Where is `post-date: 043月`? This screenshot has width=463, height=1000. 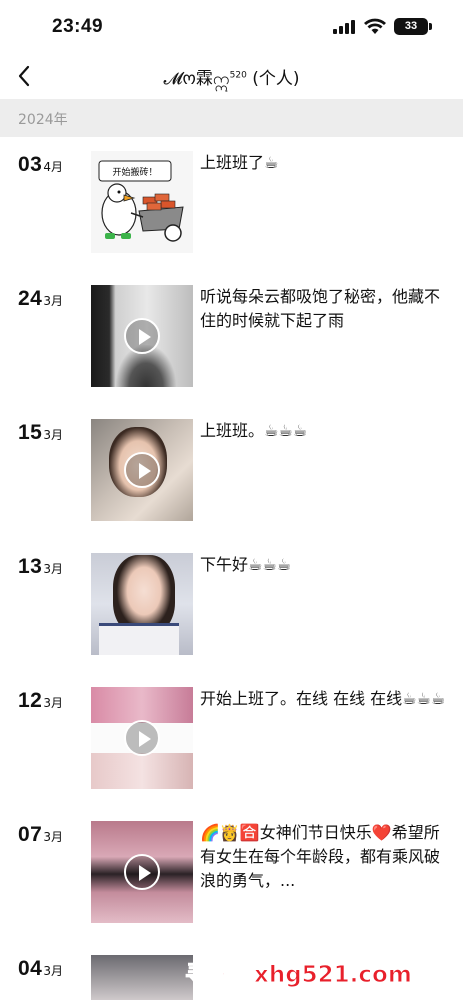
post-date: 043月 is located at coordinates (40, 969).